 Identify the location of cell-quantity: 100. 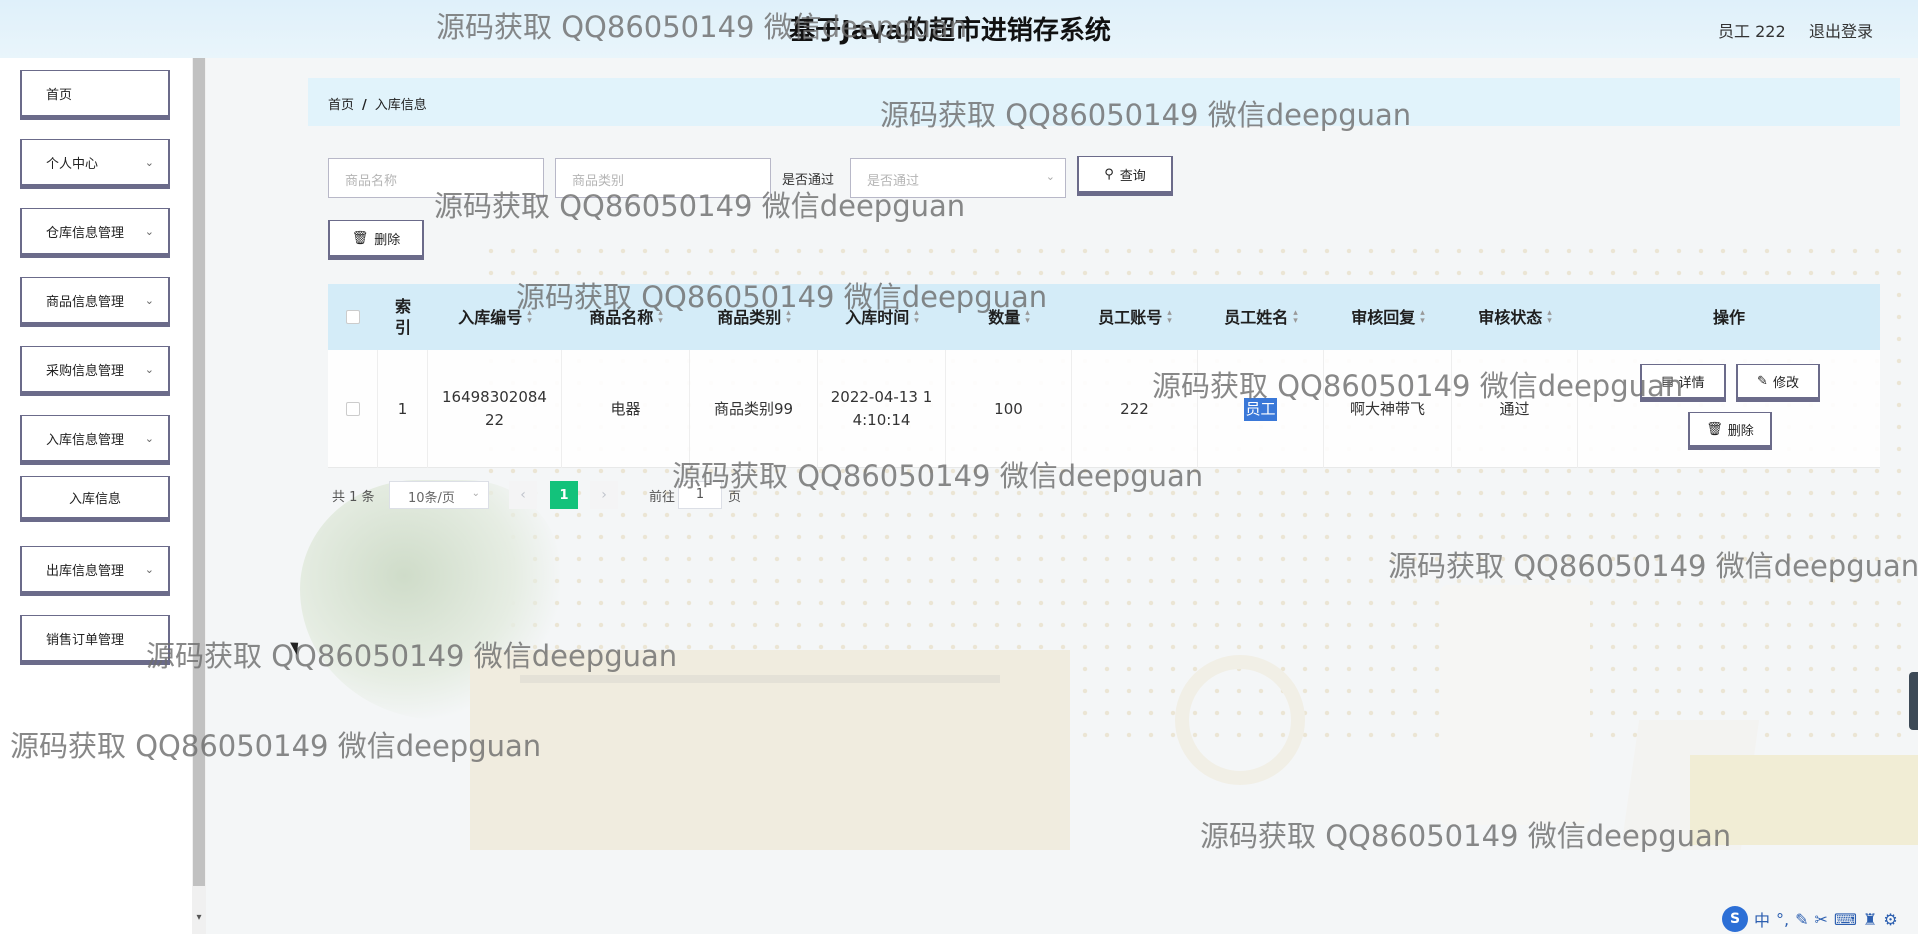
(1009, 409).